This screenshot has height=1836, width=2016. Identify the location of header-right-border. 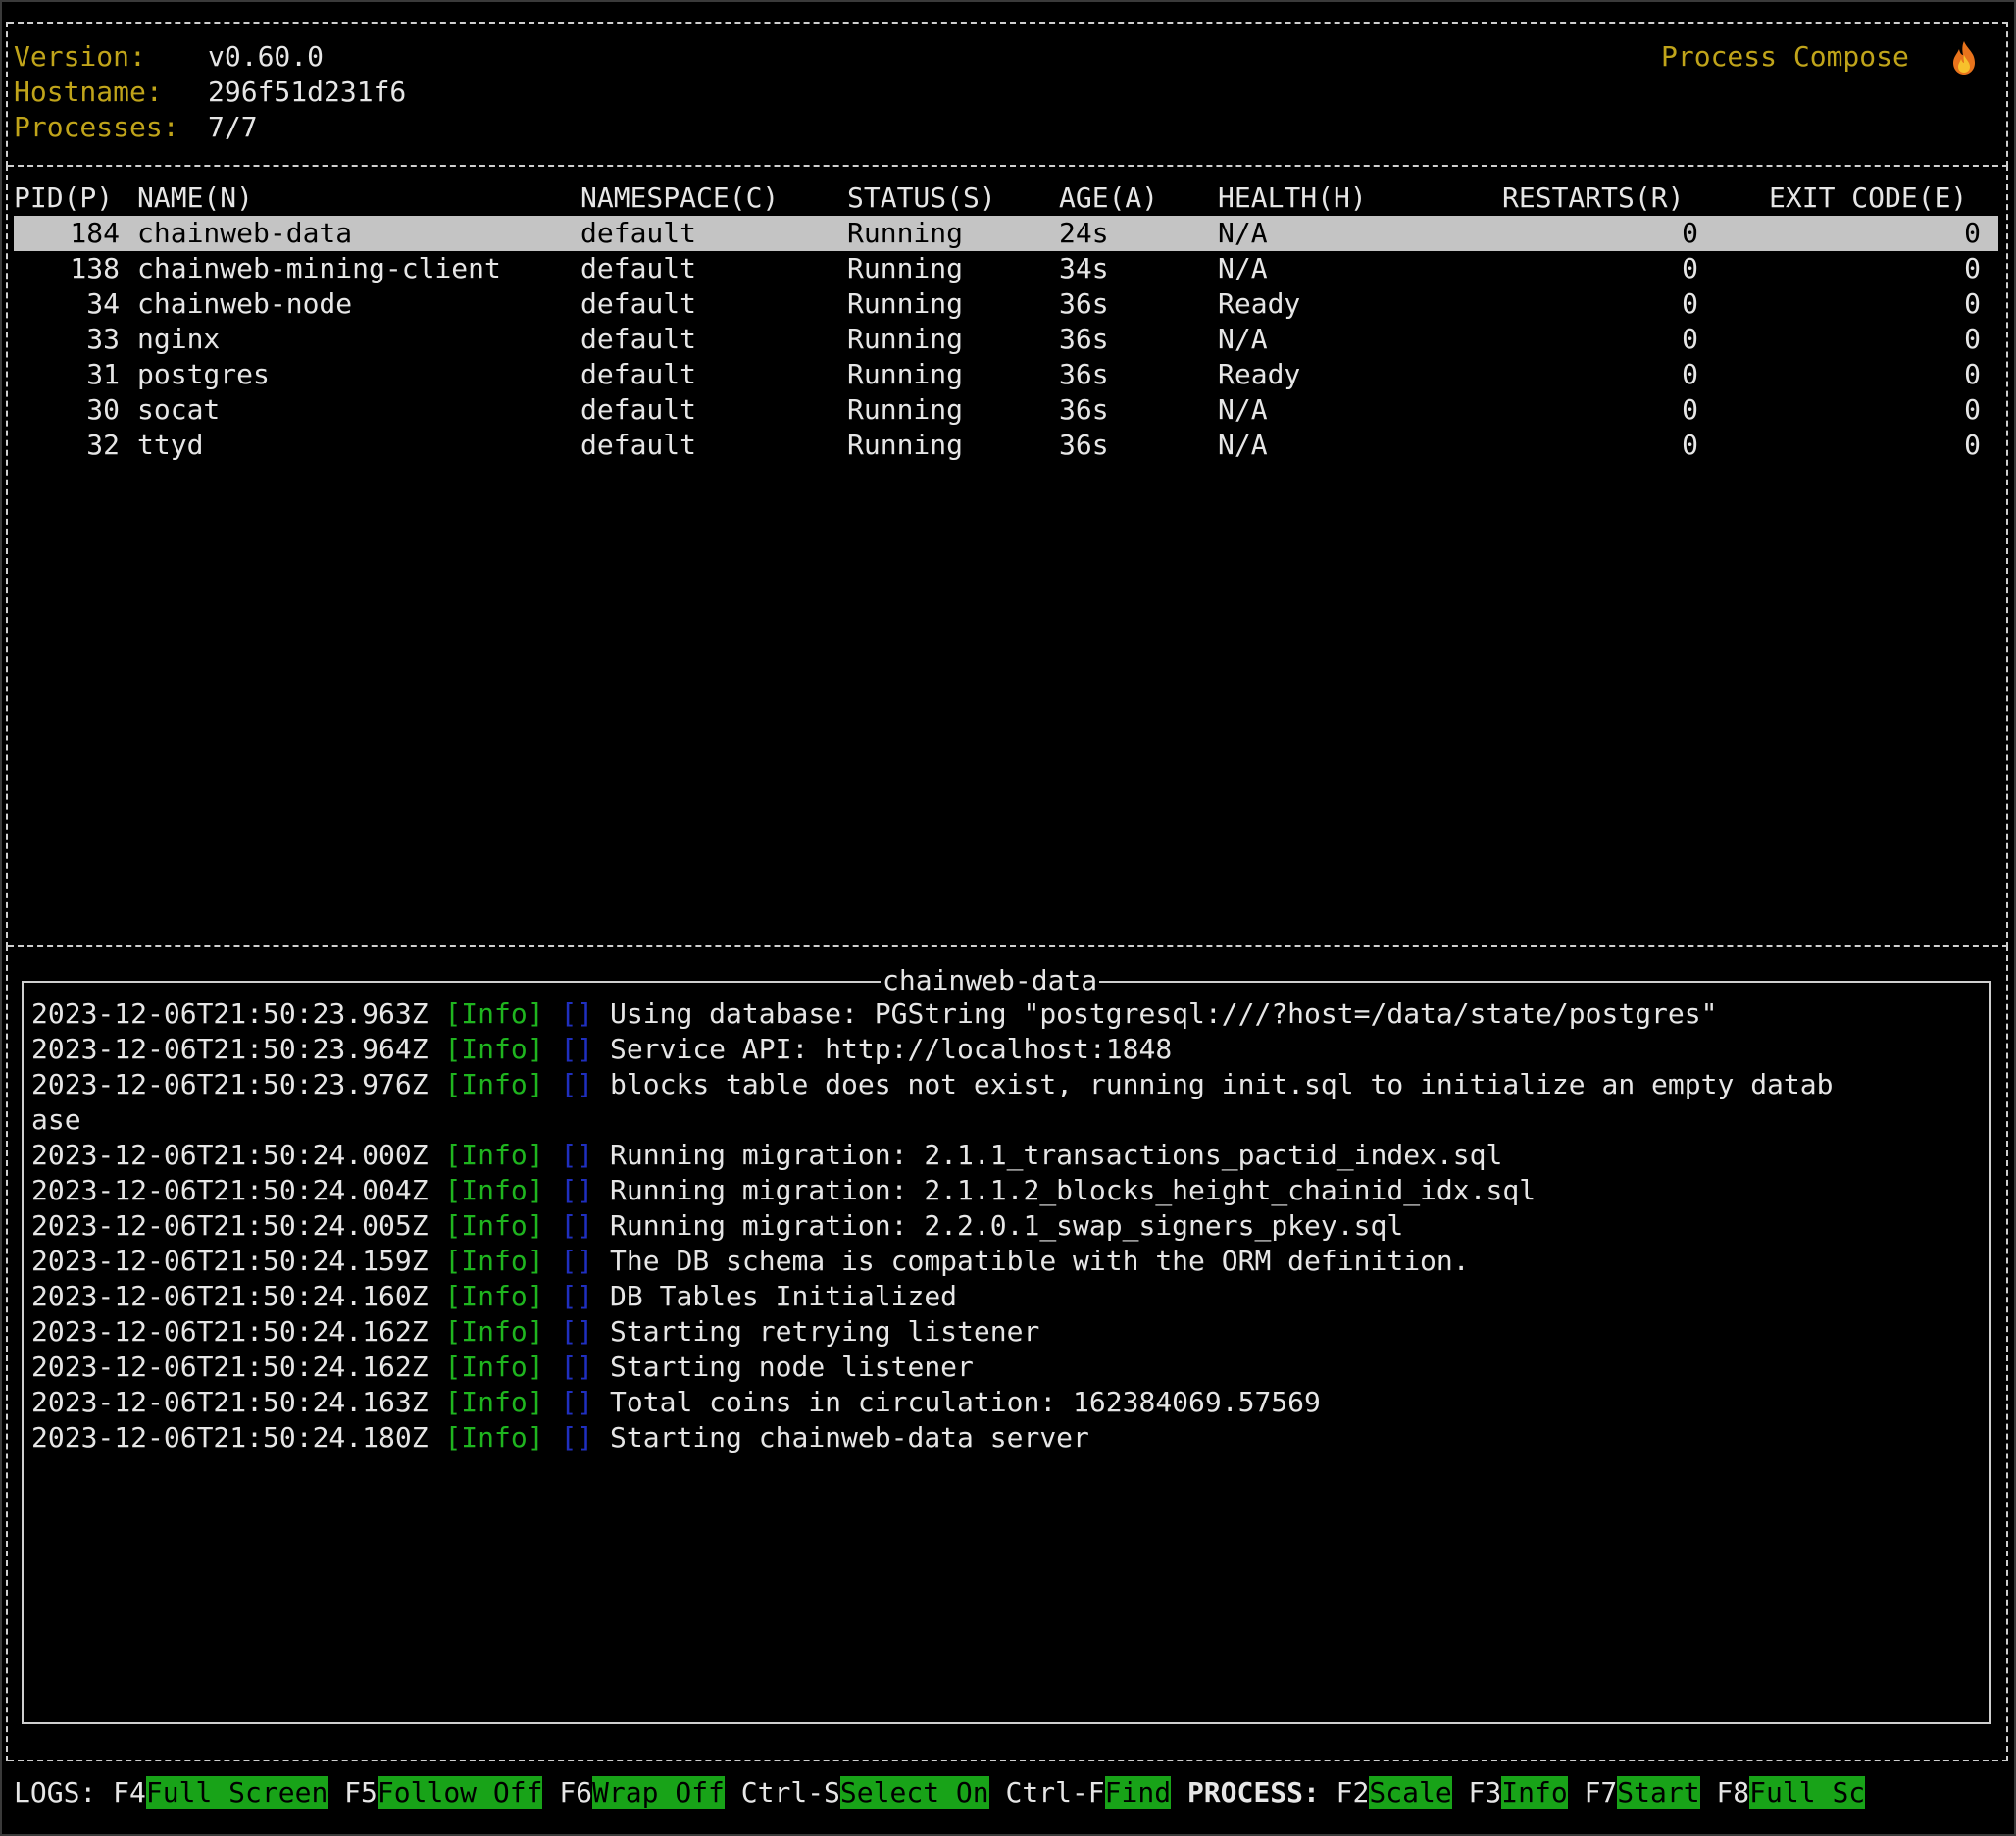
(2007, 94).